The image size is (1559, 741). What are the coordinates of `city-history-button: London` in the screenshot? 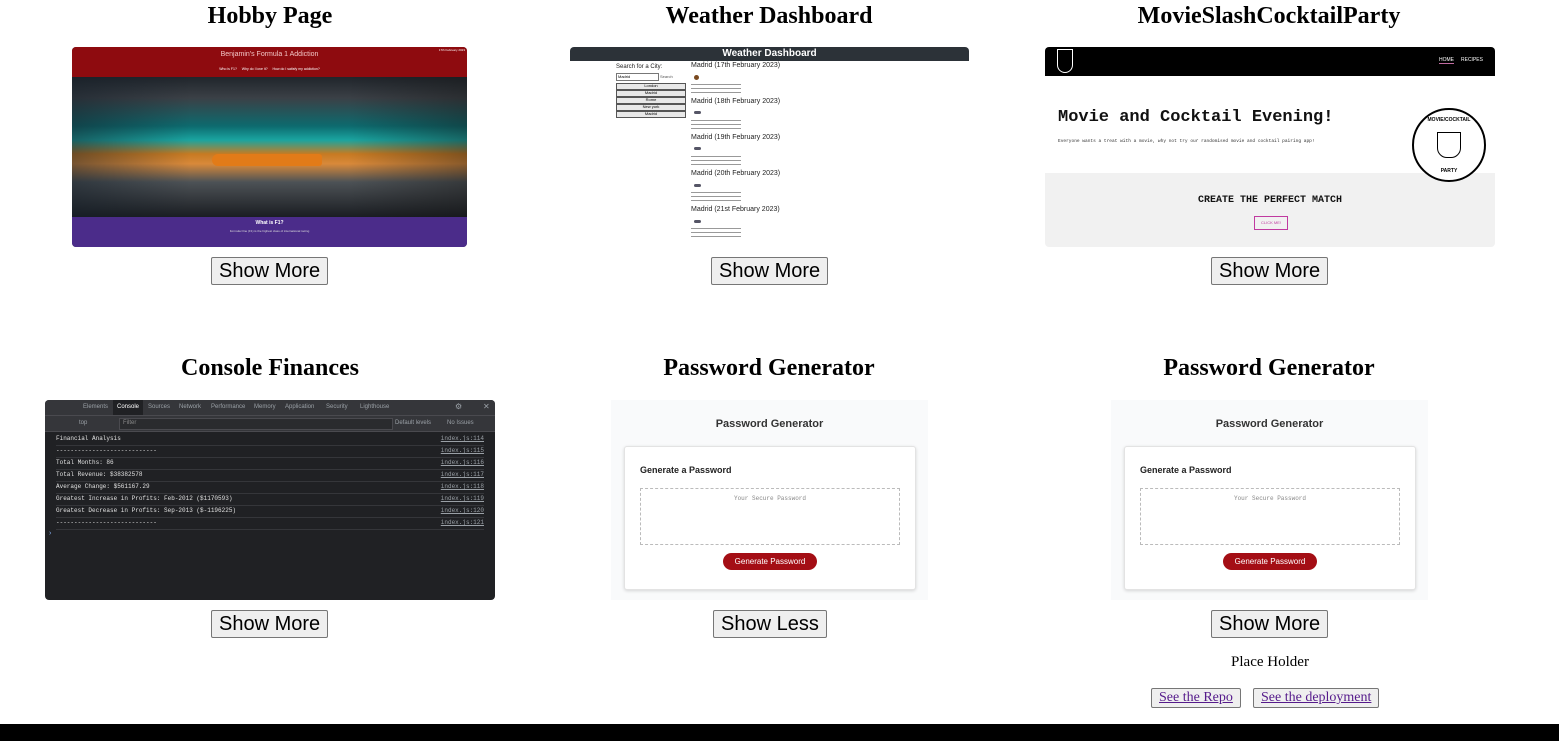 It's located at (651, 86).